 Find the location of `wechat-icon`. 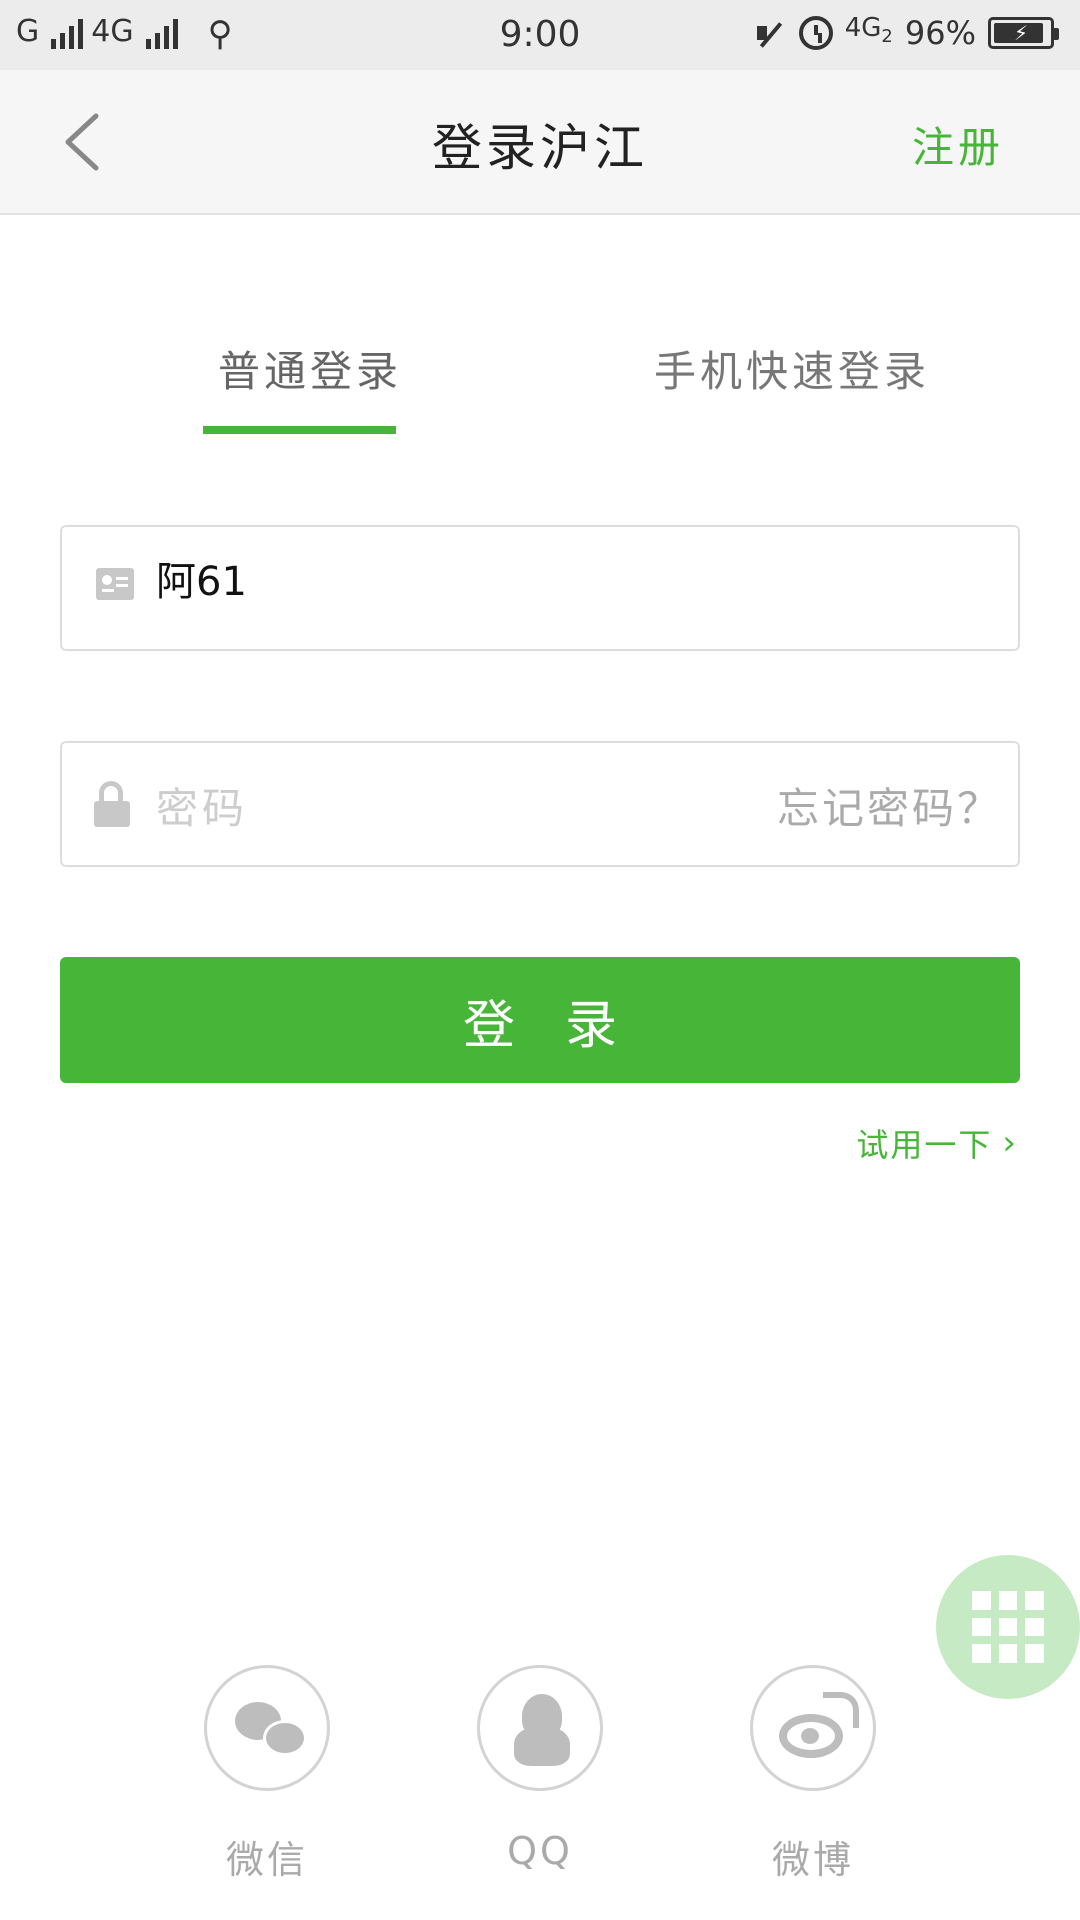

wechat-icon is located at coordinates (267, 1728).